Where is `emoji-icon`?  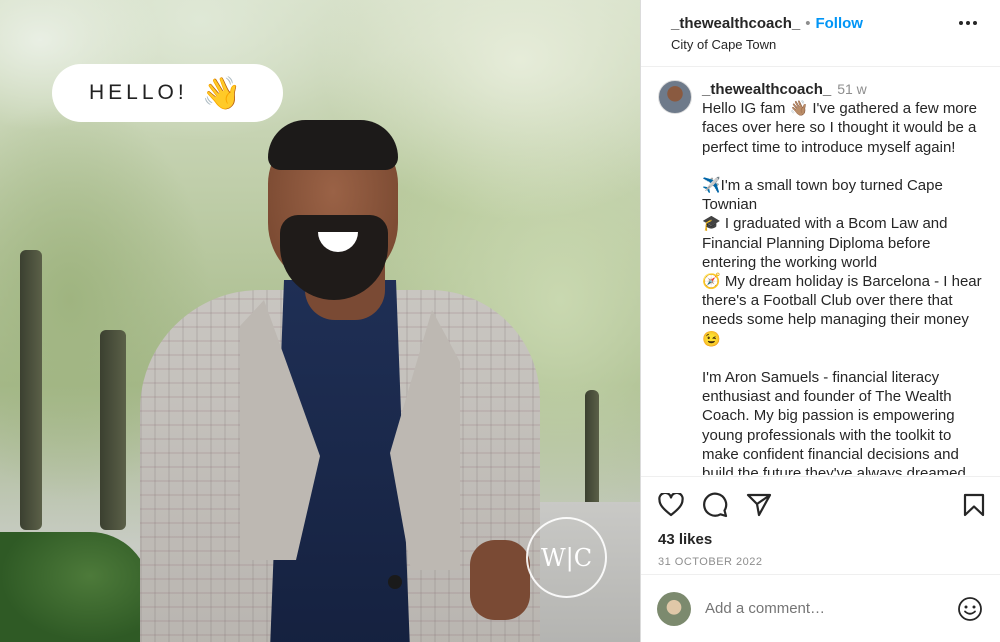
emoji-icon is located at coordinates (970, 609).